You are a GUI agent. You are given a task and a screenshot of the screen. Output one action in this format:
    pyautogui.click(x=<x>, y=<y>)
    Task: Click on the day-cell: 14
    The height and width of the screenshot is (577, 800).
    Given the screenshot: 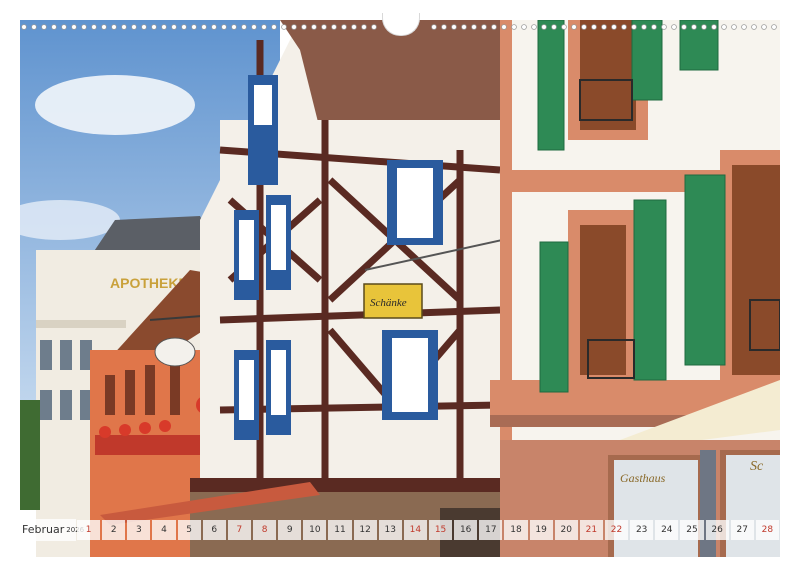 What is the action you would take?
    pyautogui.click(x=415, y=530)
    